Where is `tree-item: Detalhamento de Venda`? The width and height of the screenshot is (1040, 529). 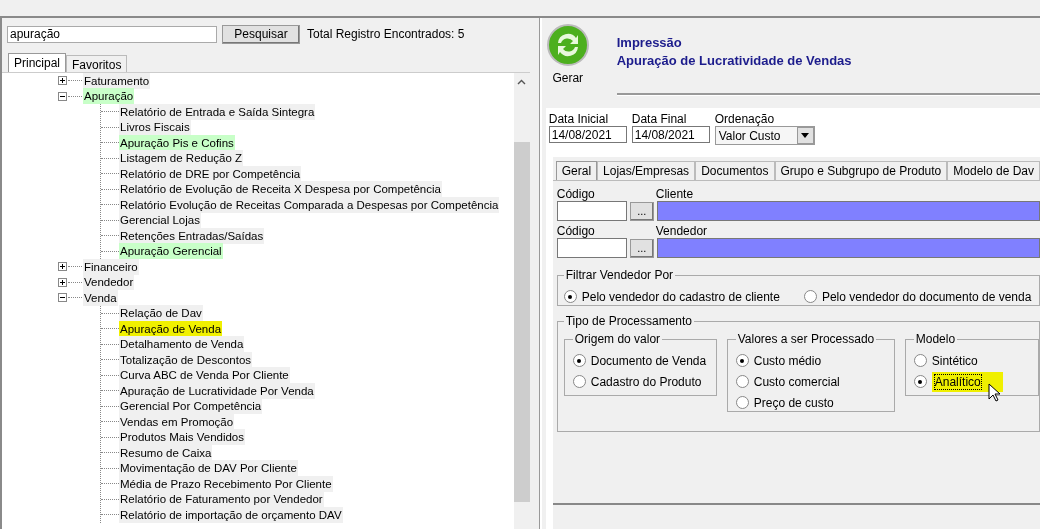 tree-item: Detalhamento de Venda is located at coordinates (182, 344).